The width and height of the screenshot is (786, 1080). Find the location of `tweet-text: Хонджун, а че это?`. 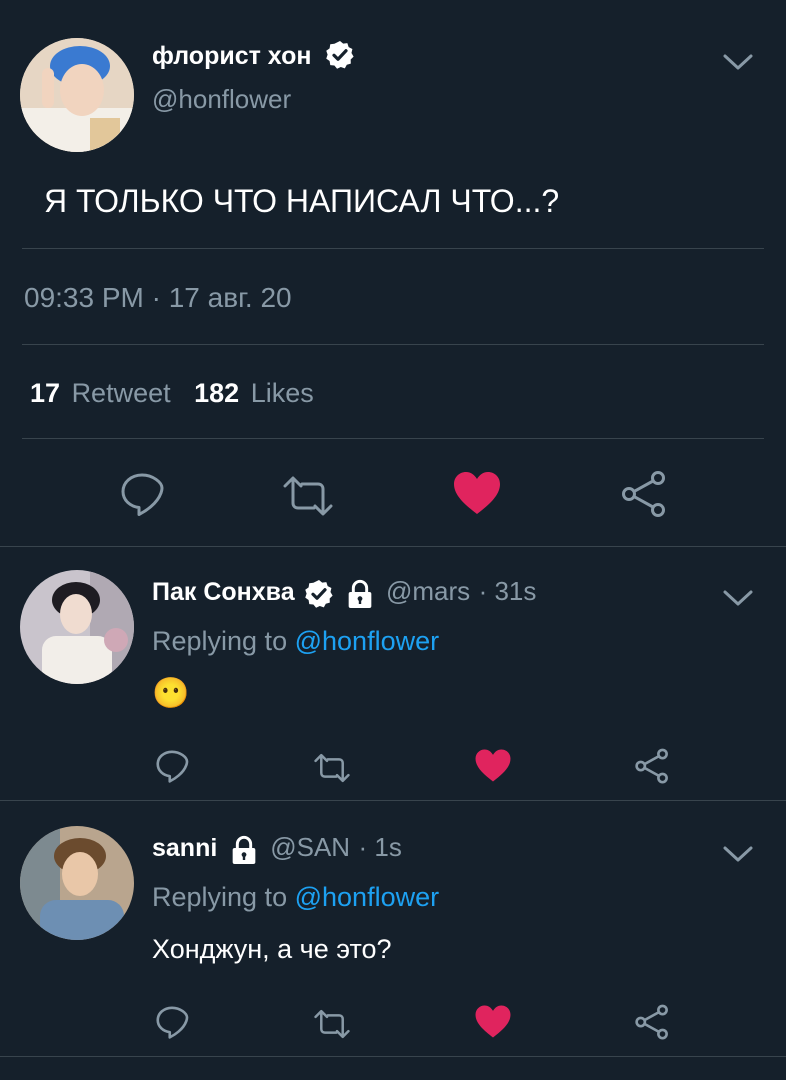

tweet-text: Хонджун, а че это? is located at coordinates (272, 949).